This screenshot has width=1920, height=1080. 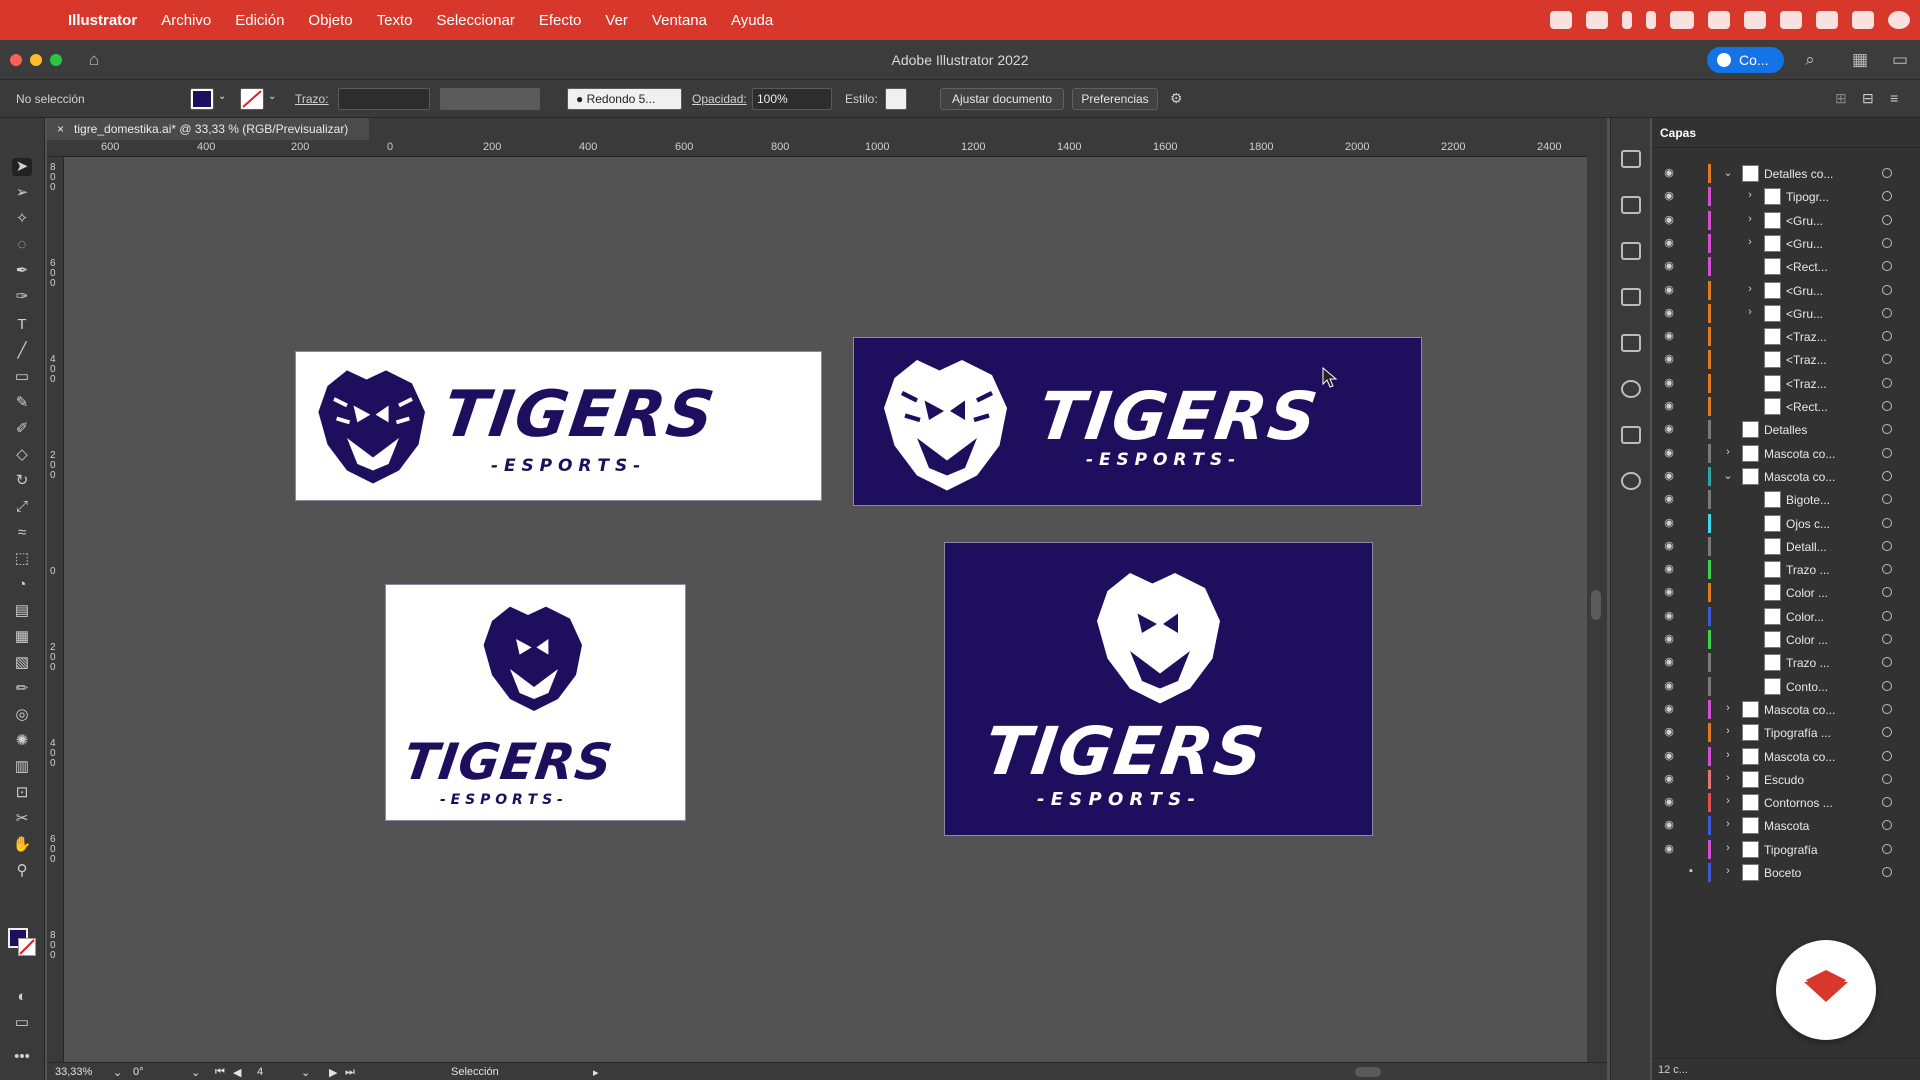 I want to click on draw-mode-icon: ◐, so click(x=22, y=997).